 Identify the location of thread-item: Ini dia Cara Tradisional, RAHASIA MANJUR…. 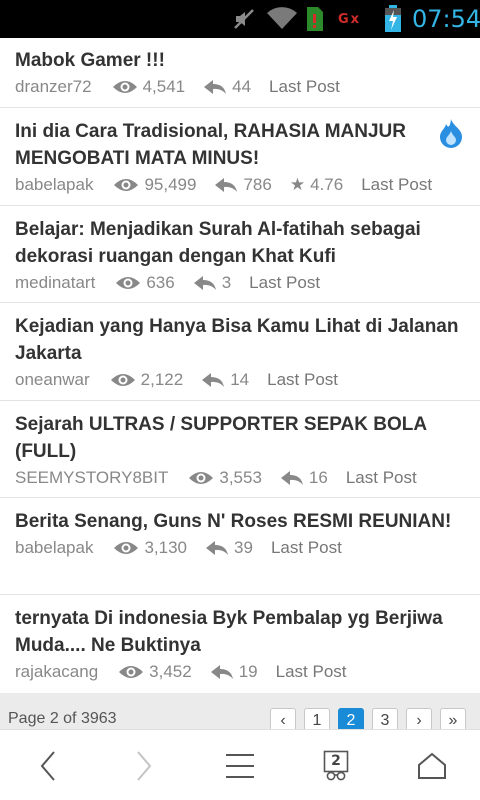
(240, 157).